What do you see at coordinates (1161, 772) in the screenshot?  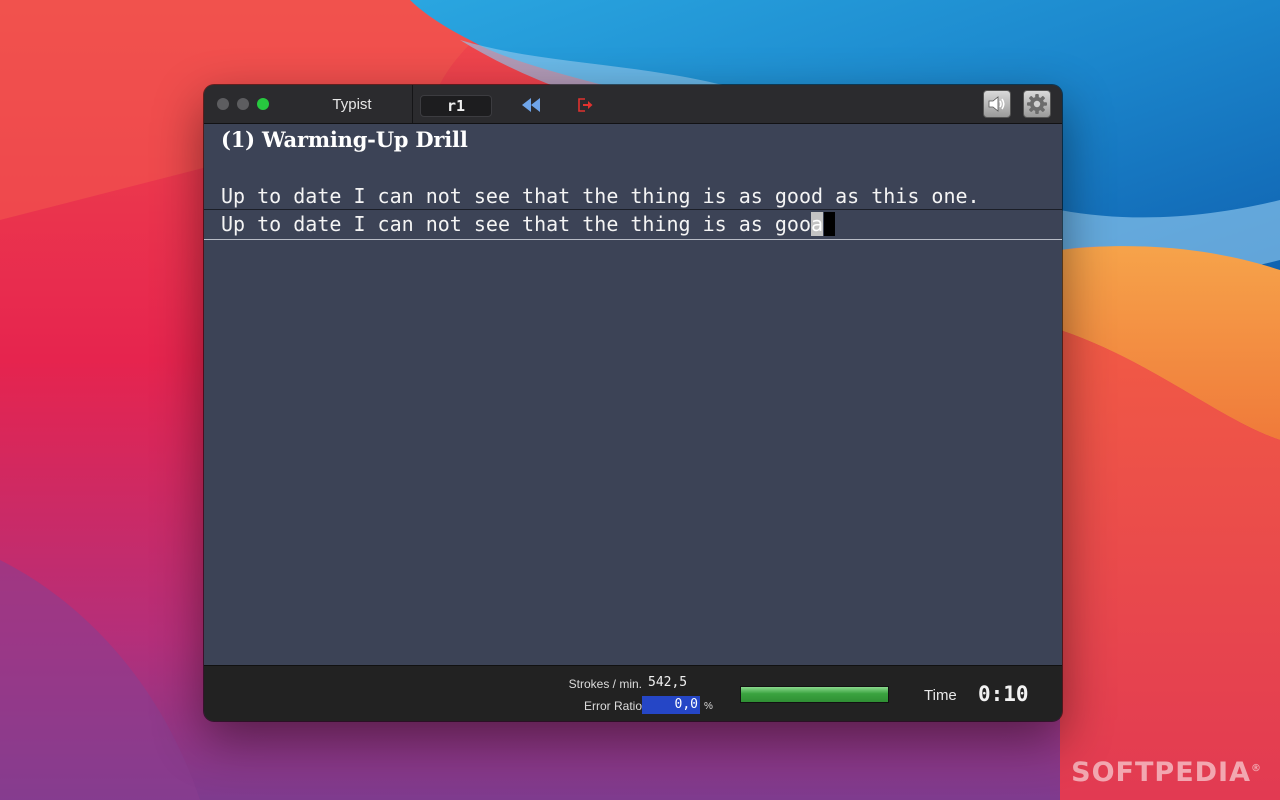 I see `watermark-text: SOFTPEDIA` at bounding box center [1161, 772].